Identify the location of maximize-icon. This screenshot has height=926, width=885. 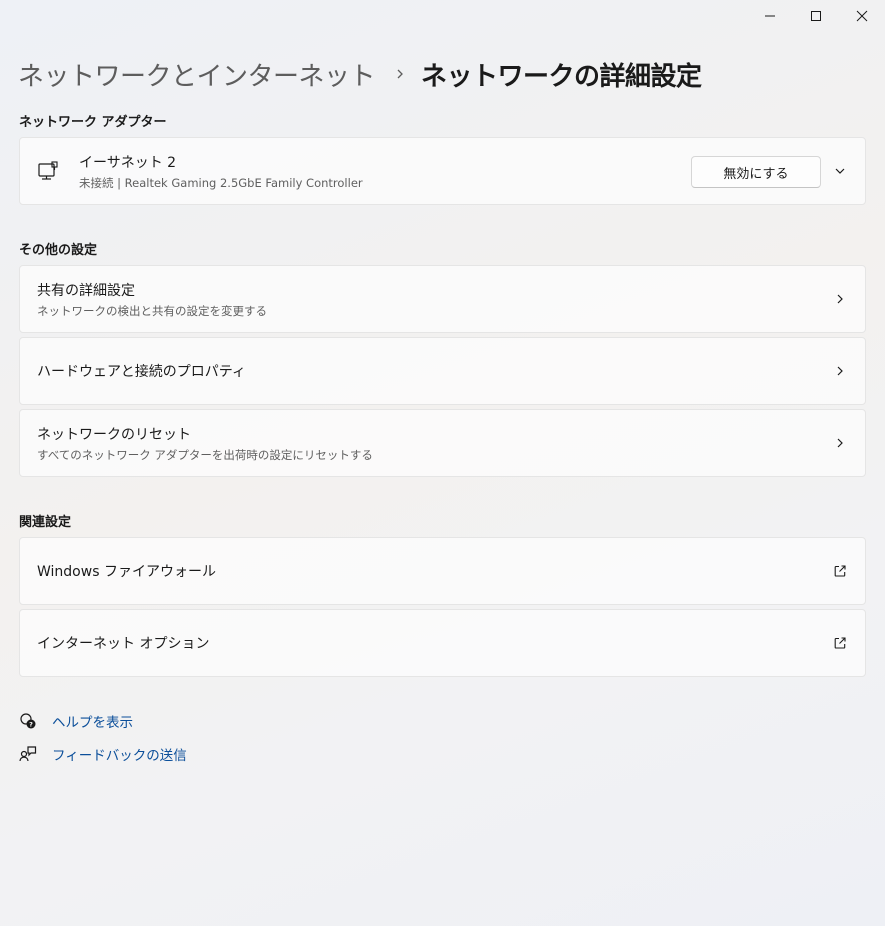
(816, 16).